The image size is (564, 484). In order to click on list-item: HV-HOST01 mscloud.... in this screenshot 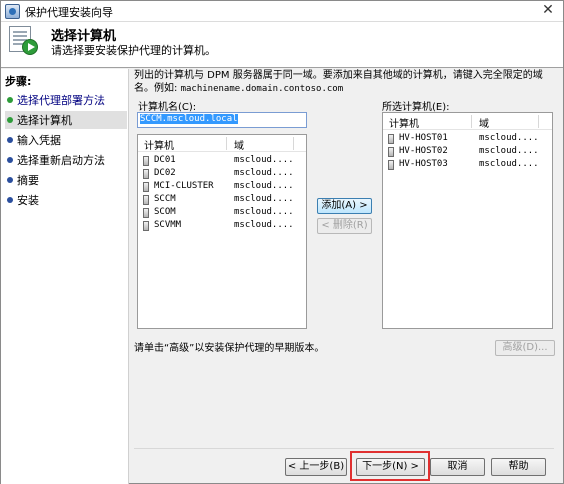, I will do `click(467, 139)`.